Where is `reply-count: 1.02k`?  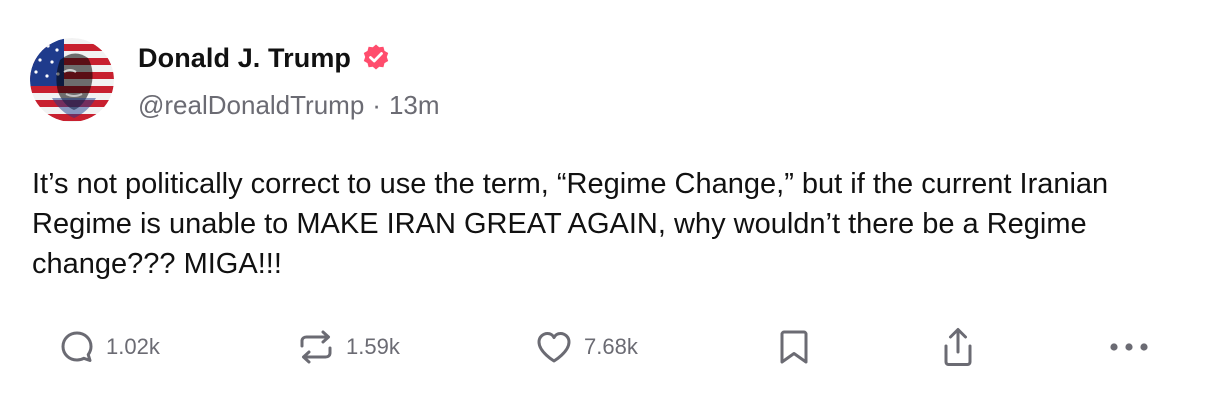
reply-count: 1.02k is located at coordinates (133, 346).